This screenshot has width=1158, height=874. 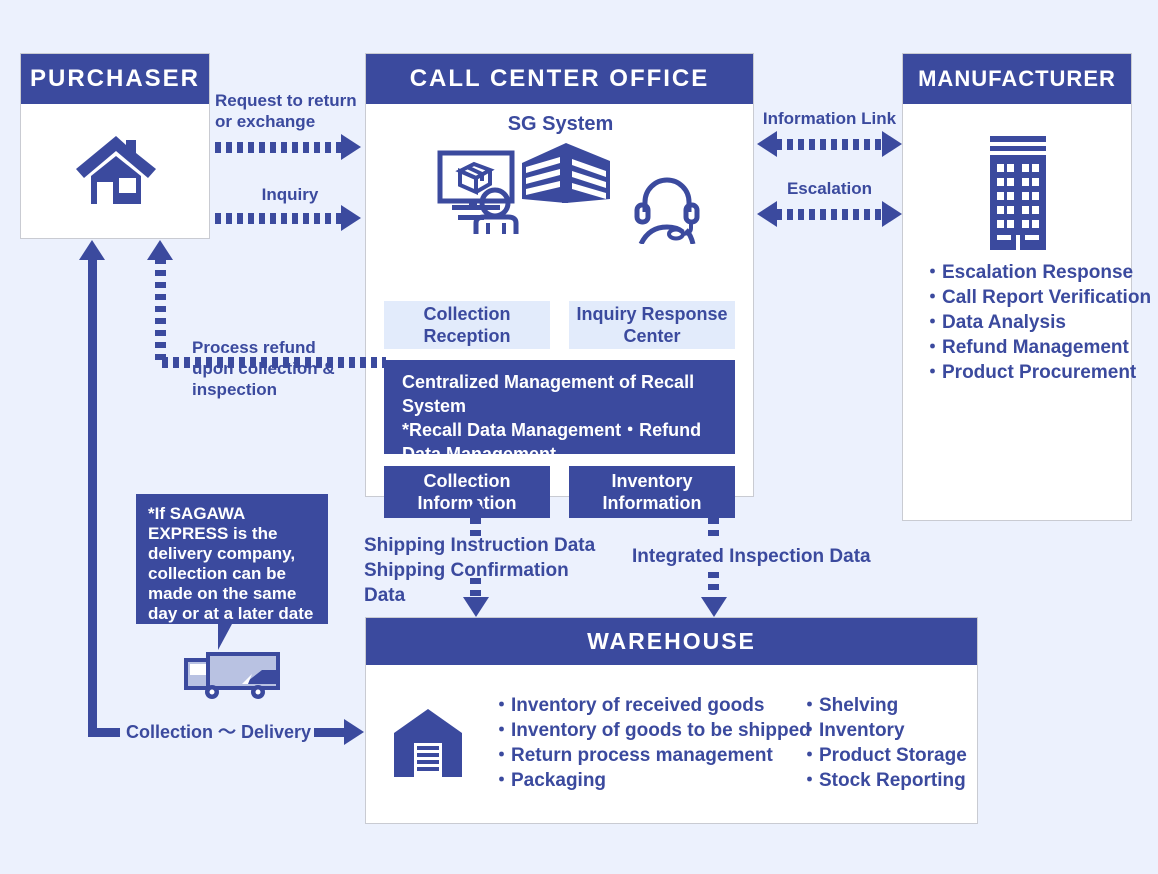 I want to click on manufacturer-bullet-0: ・Escalation Response, so click(x=1028, y=272).